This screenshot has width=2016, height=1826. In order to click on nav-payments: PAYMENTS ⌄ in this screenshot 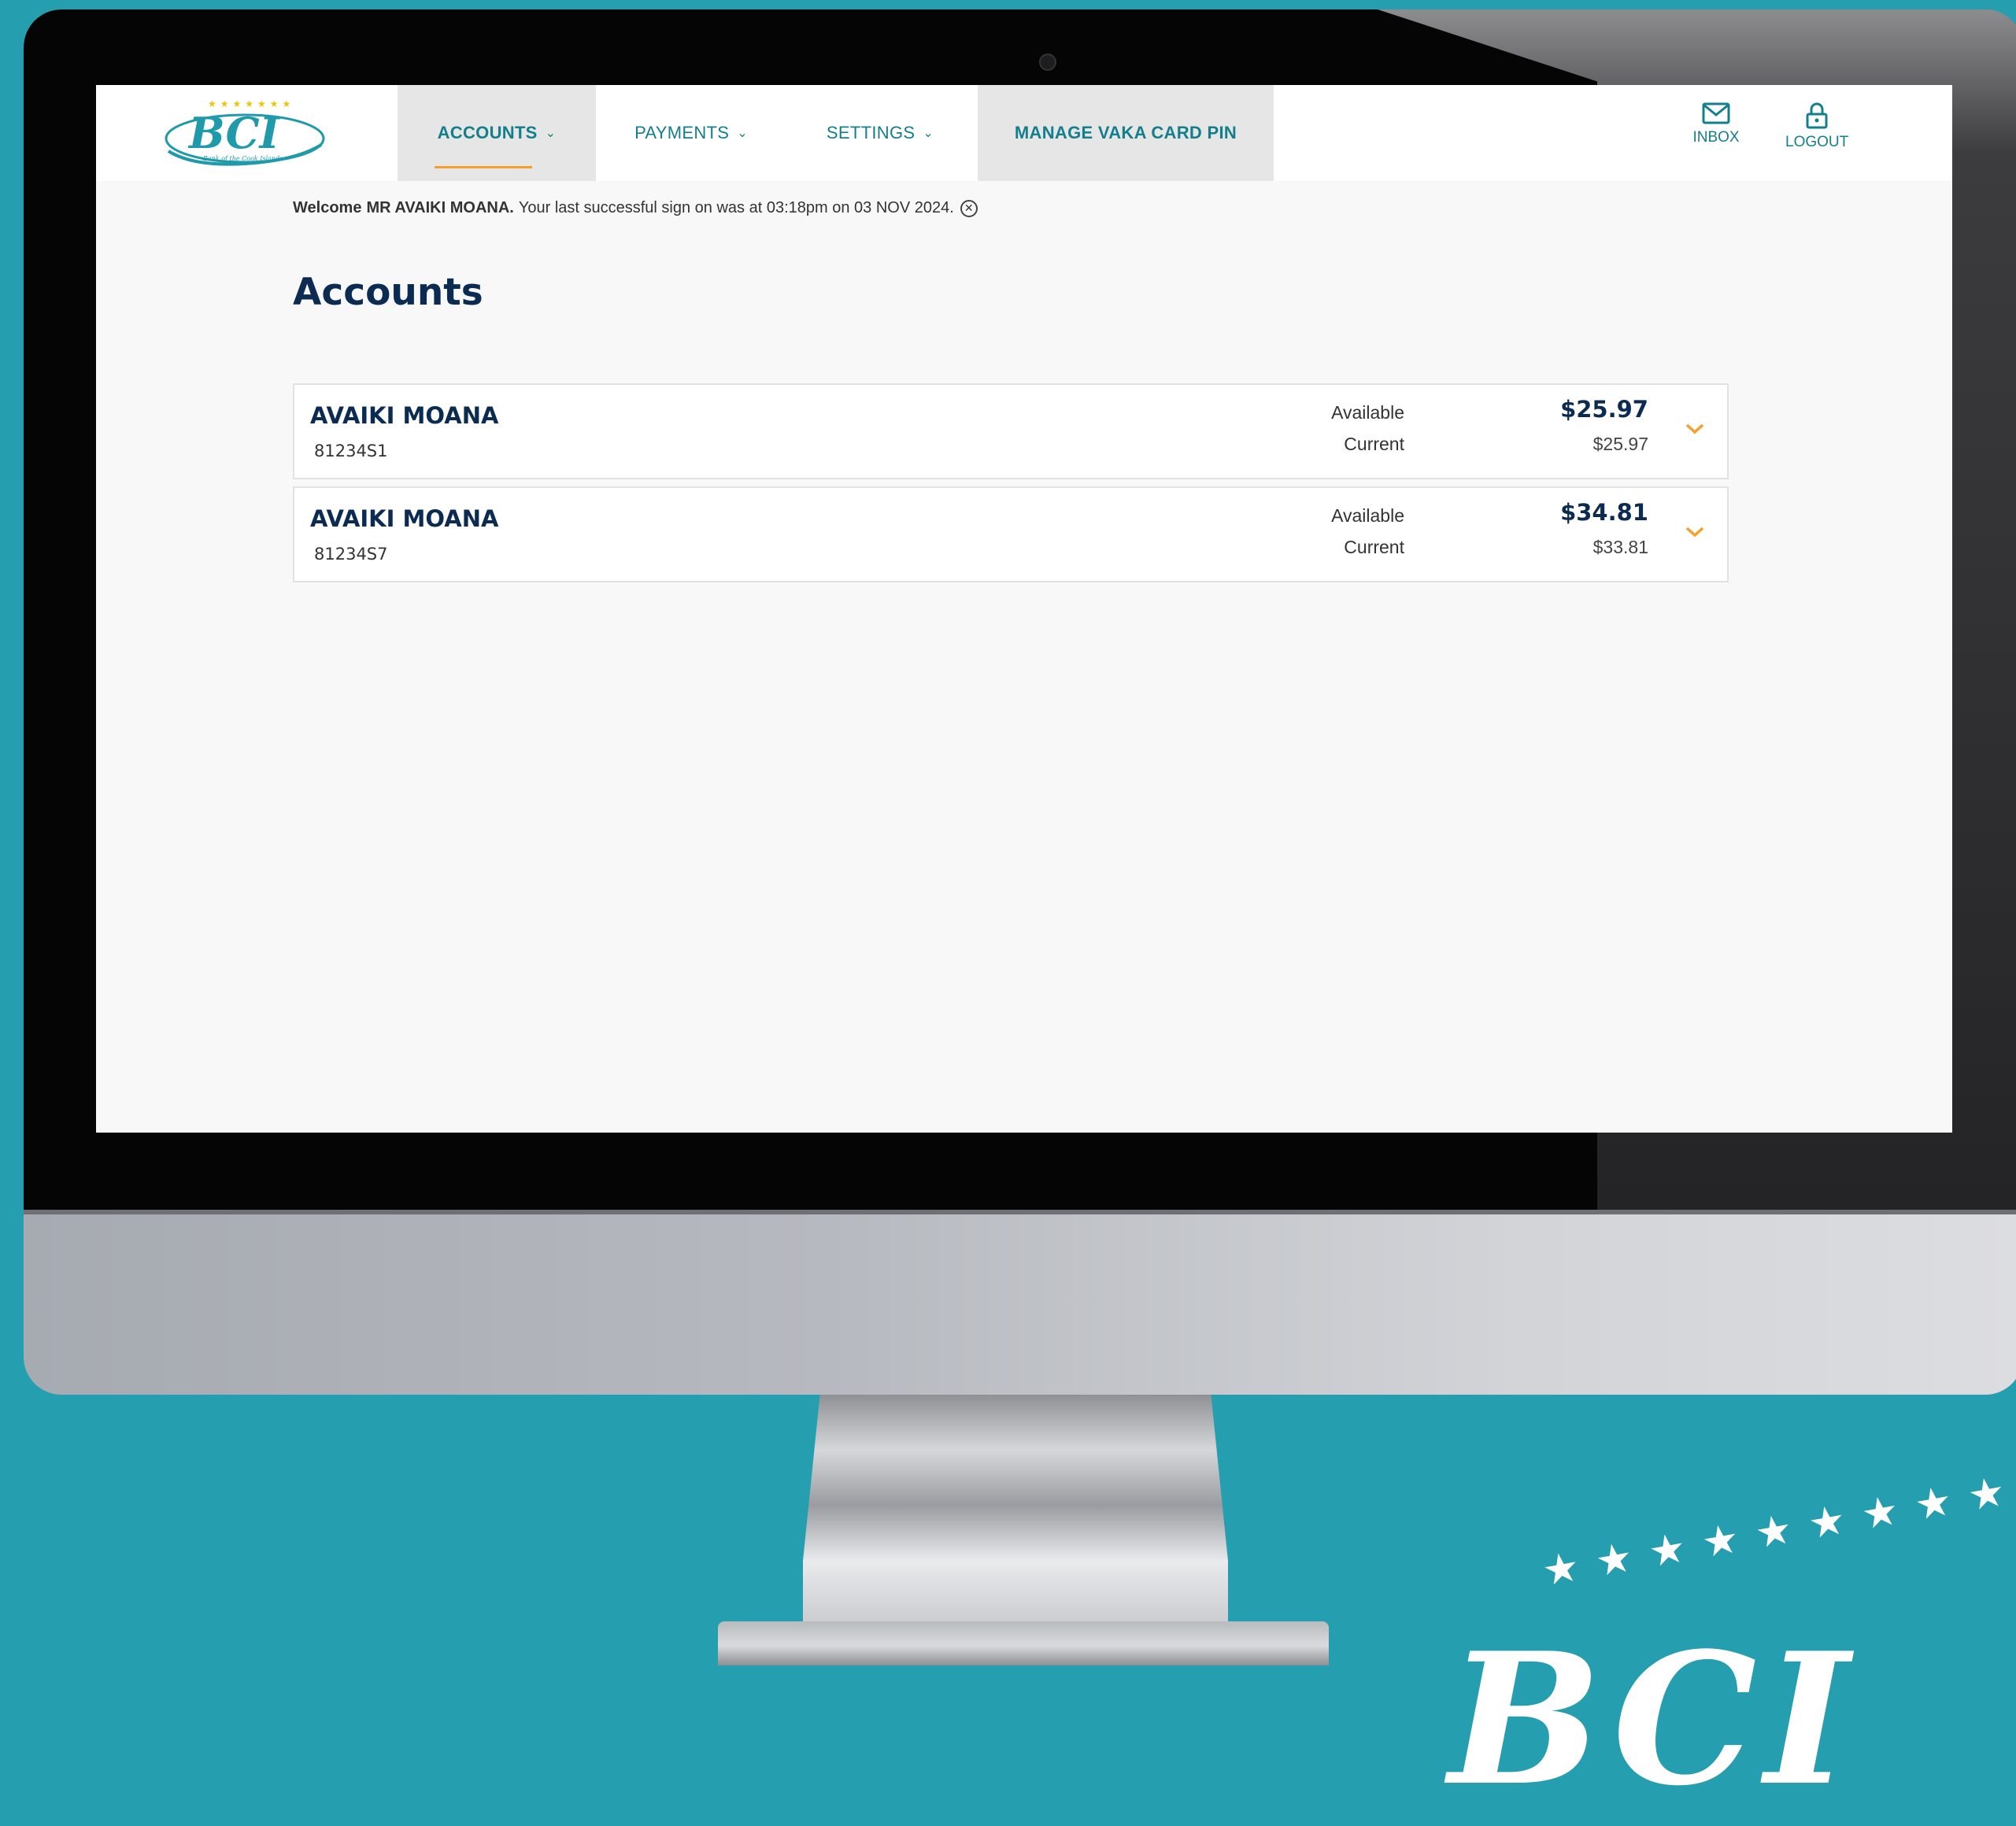, I will do `click(691, 133)`.